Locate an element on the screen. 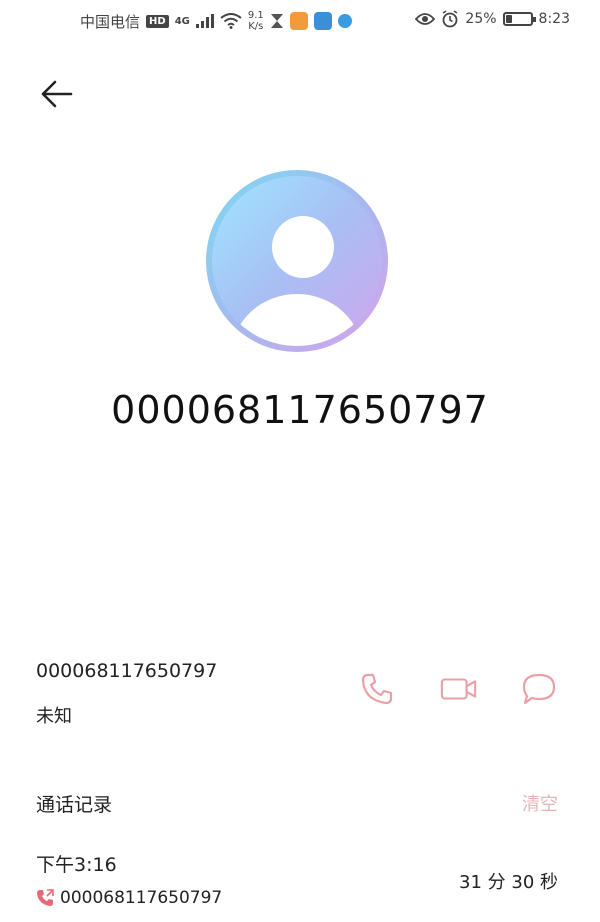 The image size is (600, 922). alarm-icon is located at coordinates (450, 19).